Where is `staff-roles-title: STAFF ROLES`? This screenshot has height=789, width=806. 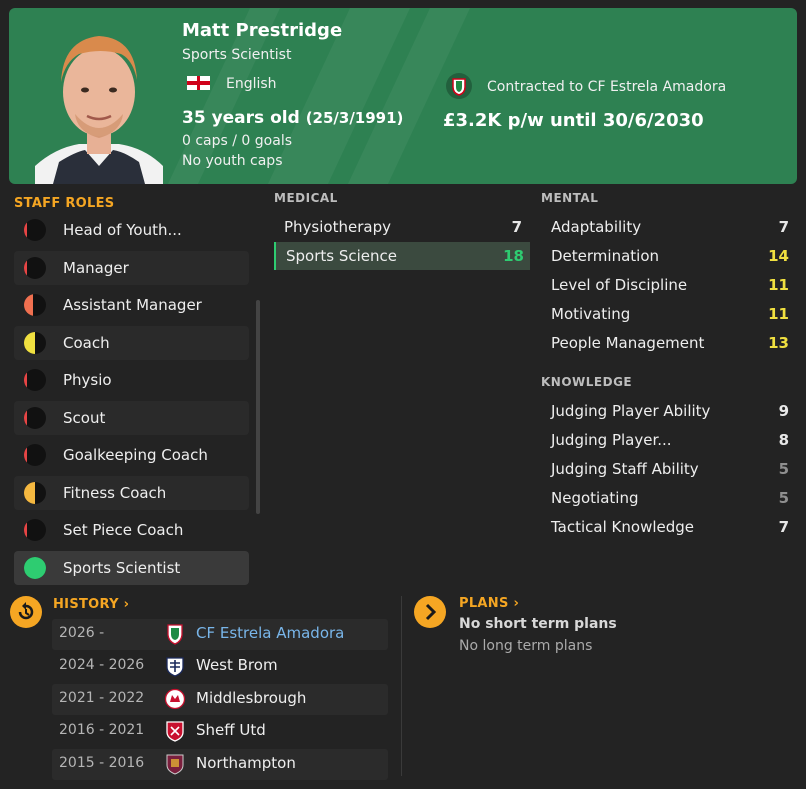
staff-roles-title: STAFF ROLES is located at coordinates (64, 203).